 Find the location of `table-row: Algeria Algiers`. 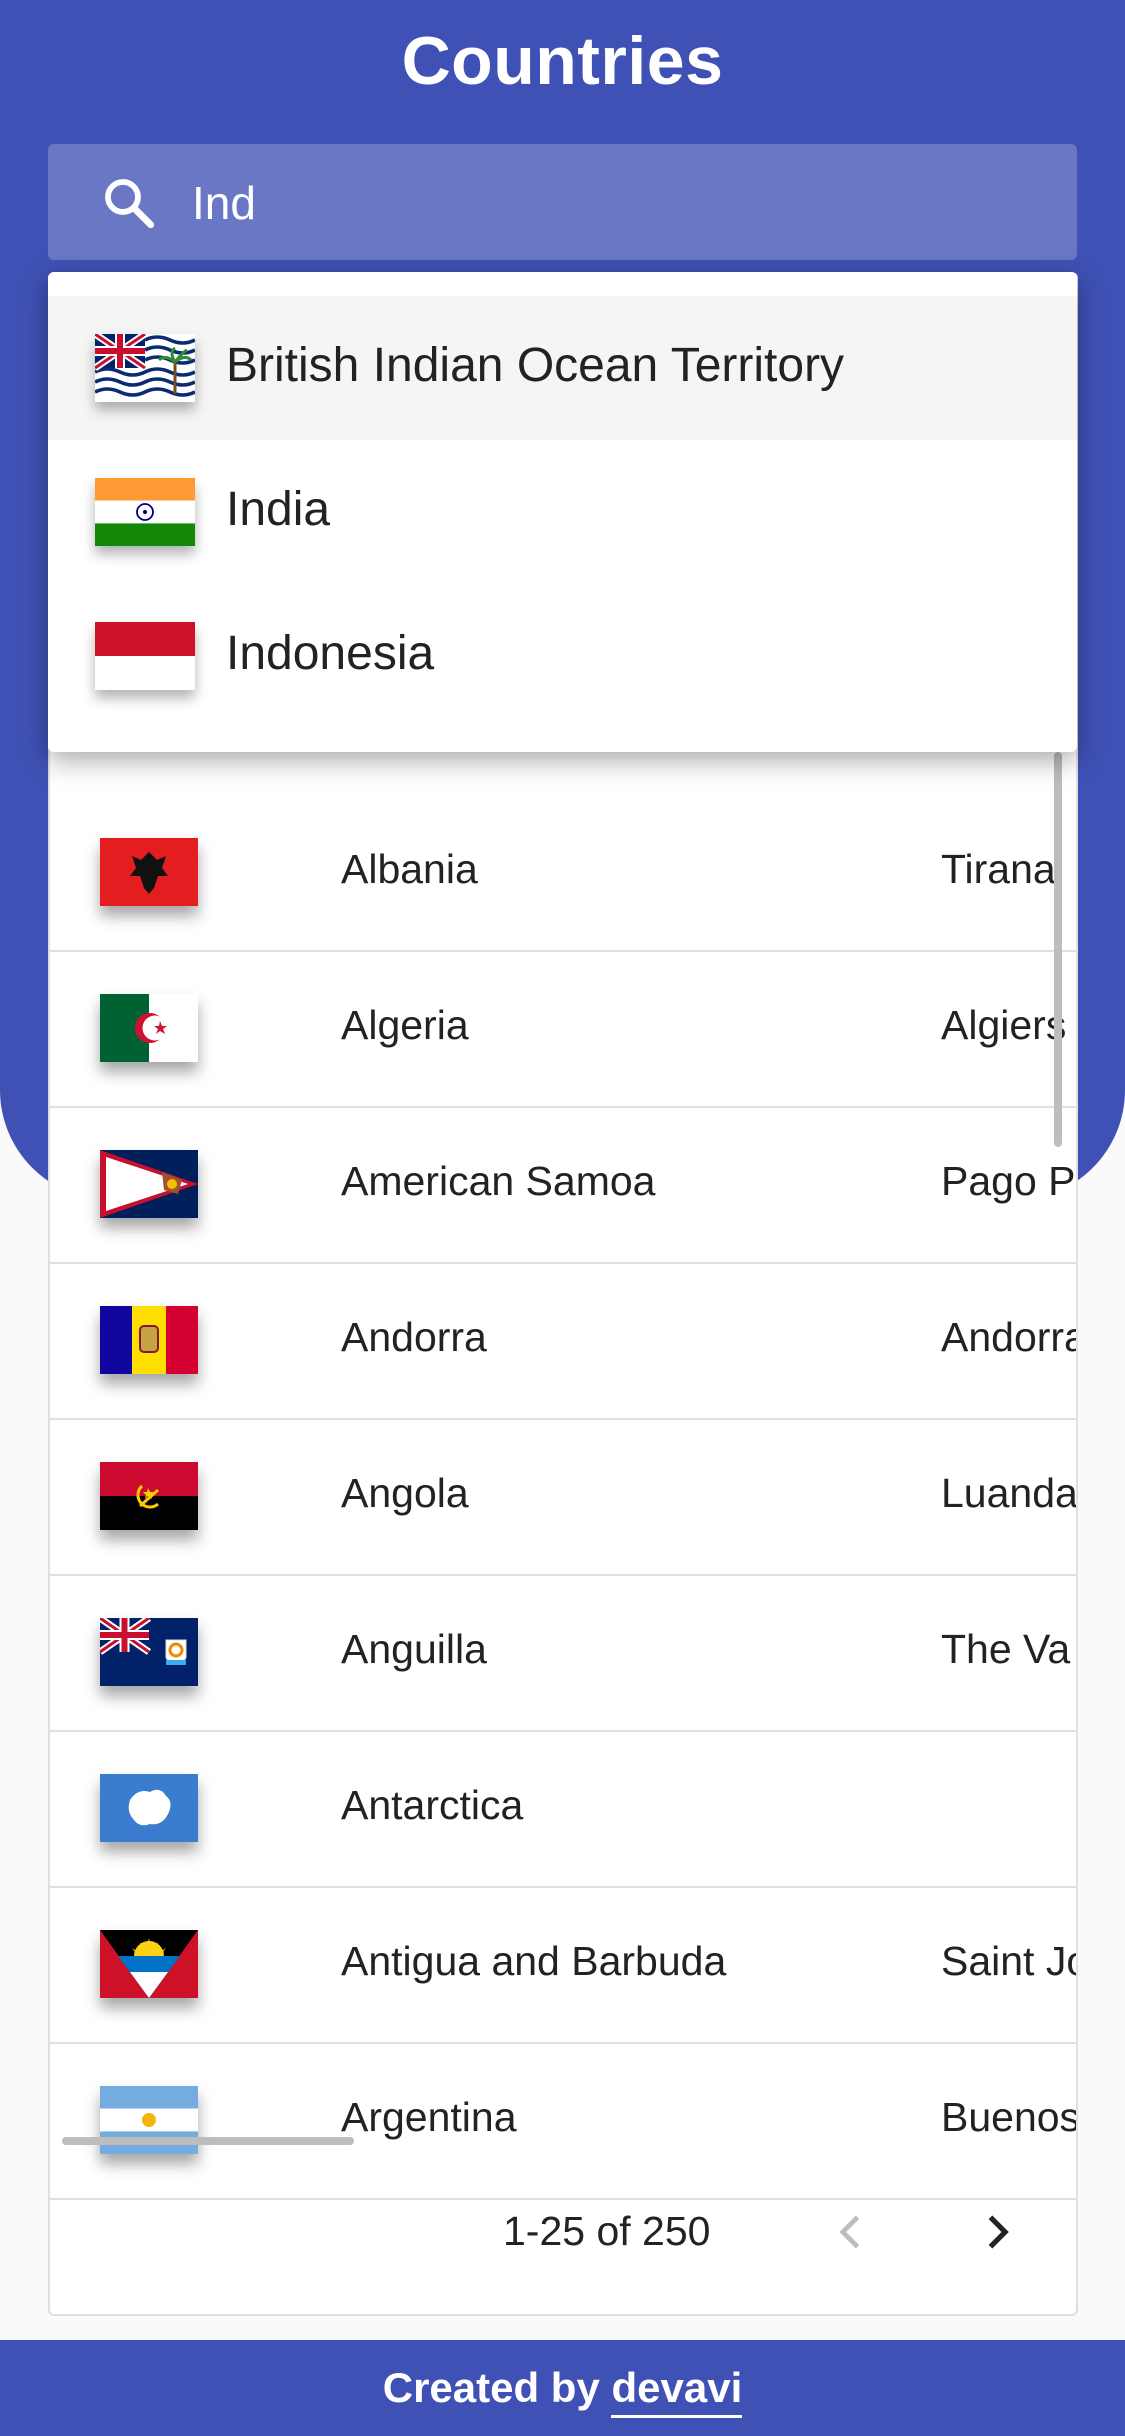

table-row: Algeria Algiers is located at coordinates (563, 1029).